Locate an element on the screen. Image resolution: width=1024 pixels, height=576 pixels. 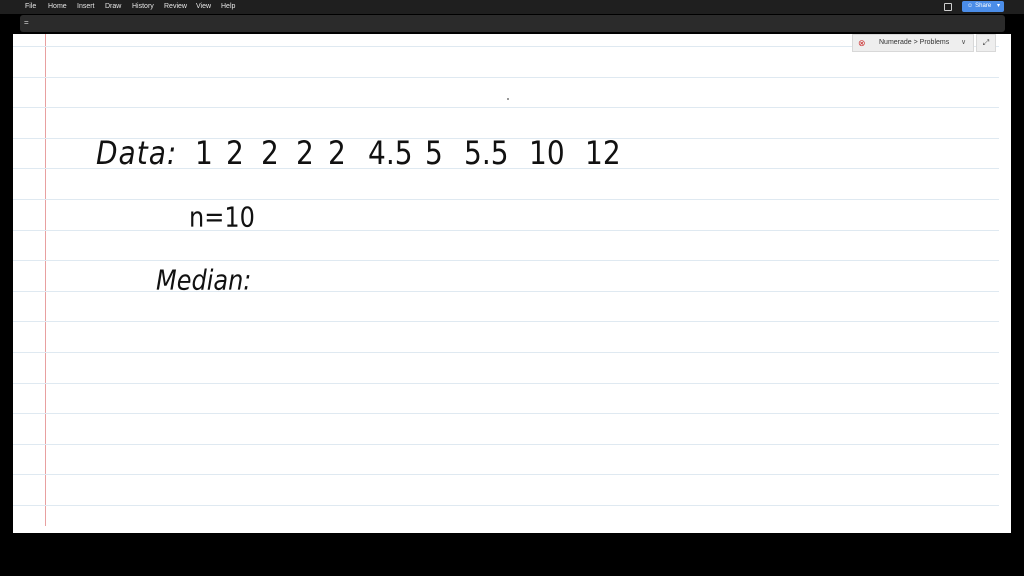
median-label: Median: is located at coordinates (204, 280).